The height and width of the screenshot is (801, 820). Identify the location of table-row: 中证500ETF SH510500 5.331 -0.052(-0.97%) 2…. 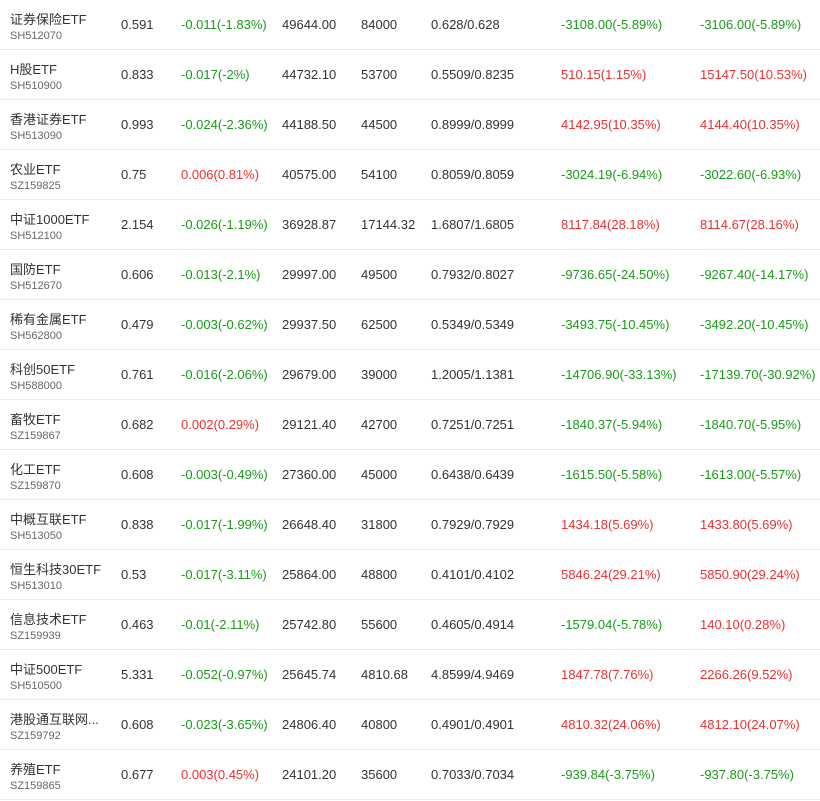
(410, 675).